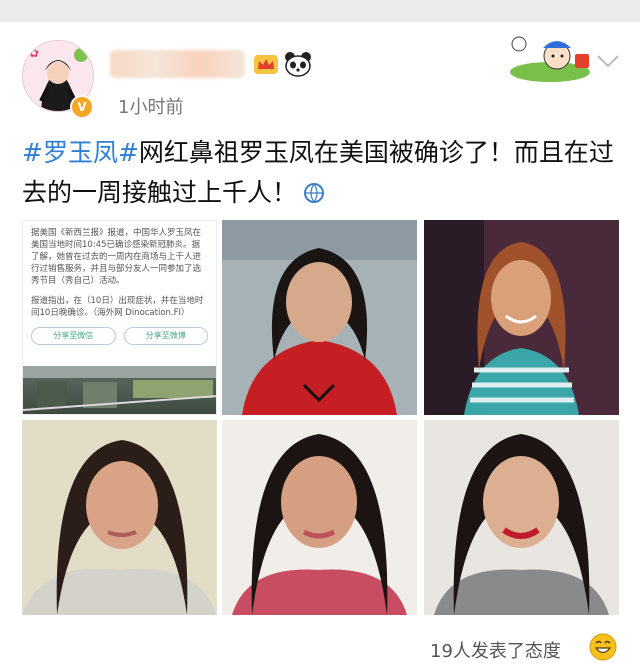 Image resolution: width=640 pixels, height=665 pixels. Describe the element at coordinates (82, 107) in the screenshot. I see `verified-badge-icon: V` at that location.